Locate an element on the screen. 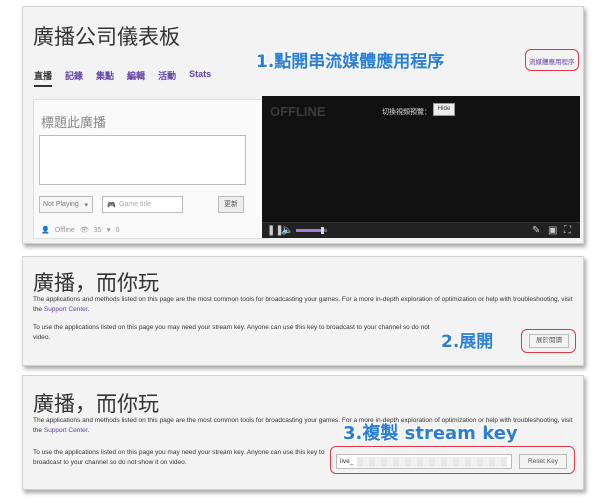  game-title-input: 🎮 Game title is located at coordinates (142, 204).